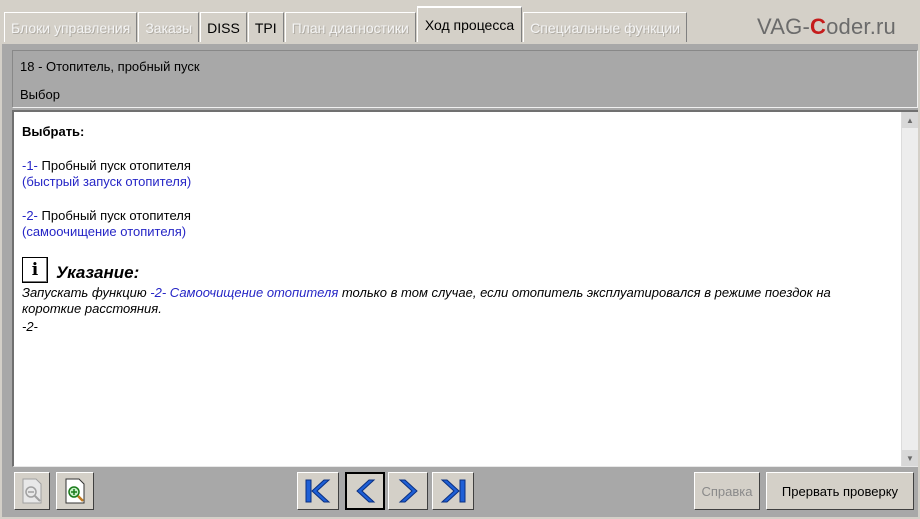 This screenshot has height=519, width=920. I want to click on tab-orders: Заказы, so click(169, 27).